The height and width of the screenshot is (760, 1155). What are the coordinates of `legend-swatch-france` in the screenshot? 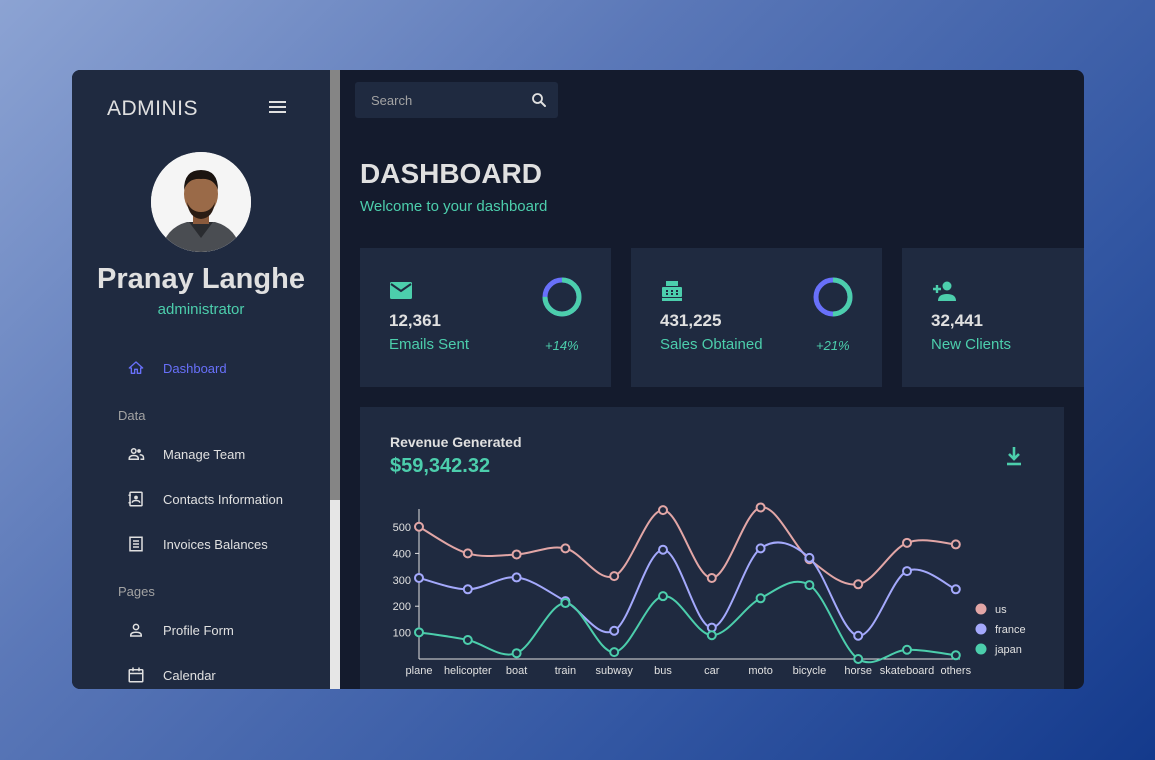 It's located at (981, 629).